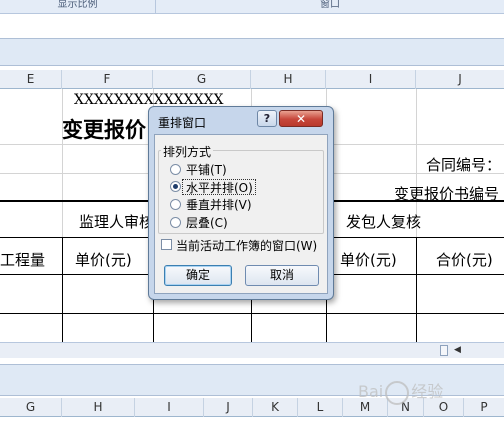 The width and height of the screenshot is (504, 428). I want to click on active-workbook-checkbox, so click(166, 244).